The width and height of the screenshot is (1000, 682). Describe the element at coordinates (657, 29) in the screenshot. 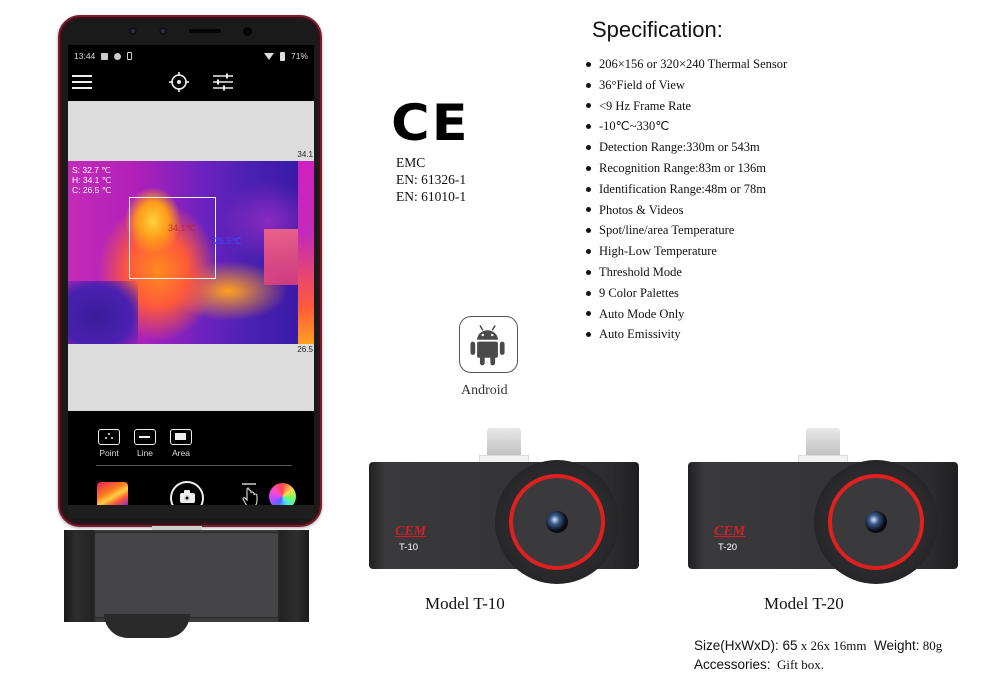

I see `spec-title: Specification:` at that location.